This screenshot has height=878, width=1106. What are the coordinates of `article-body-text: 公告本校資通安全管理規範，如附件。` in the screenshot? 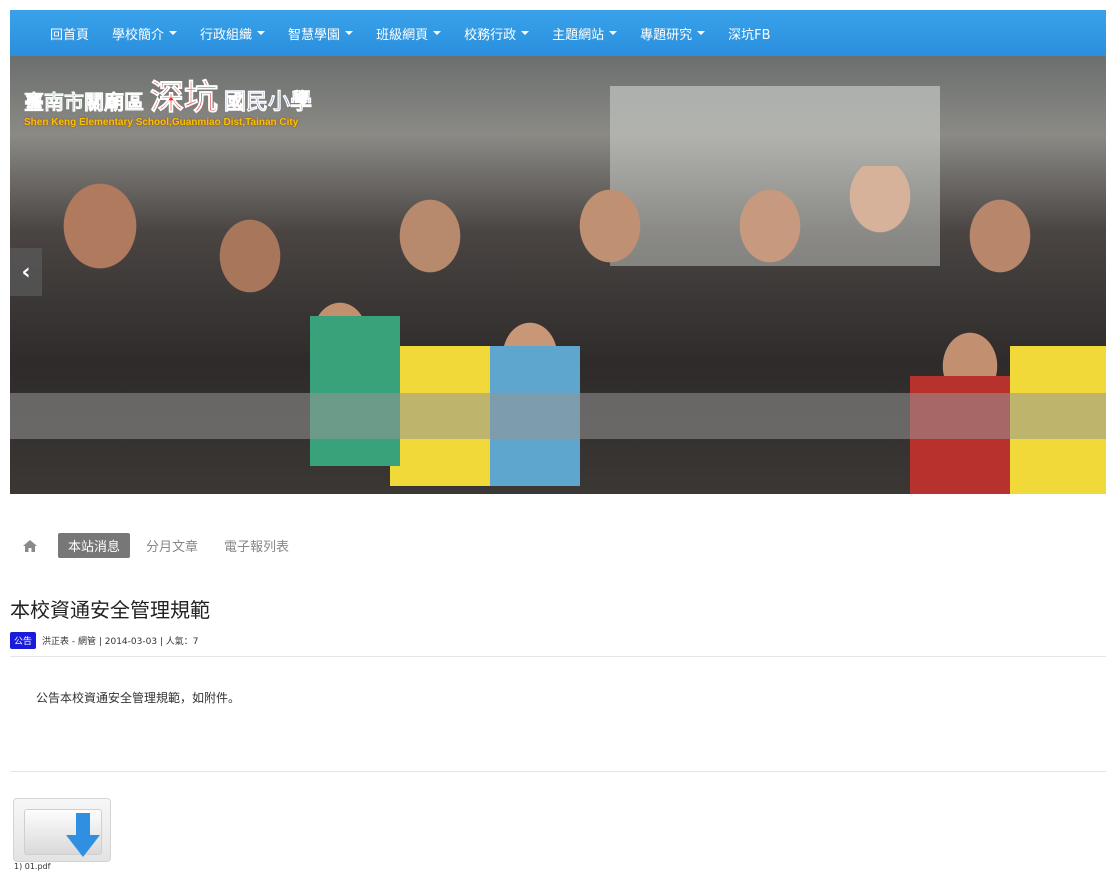 It's located at (138, 698).